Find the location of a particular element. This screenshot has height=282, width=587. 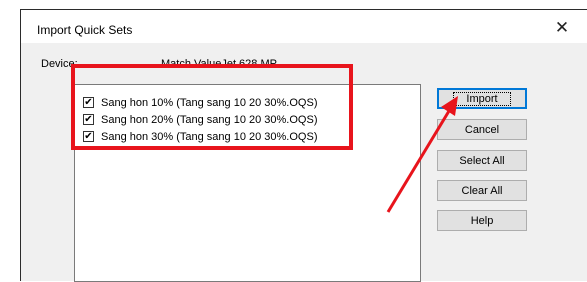

arrow-shaft is located at coordinates (420, 159).